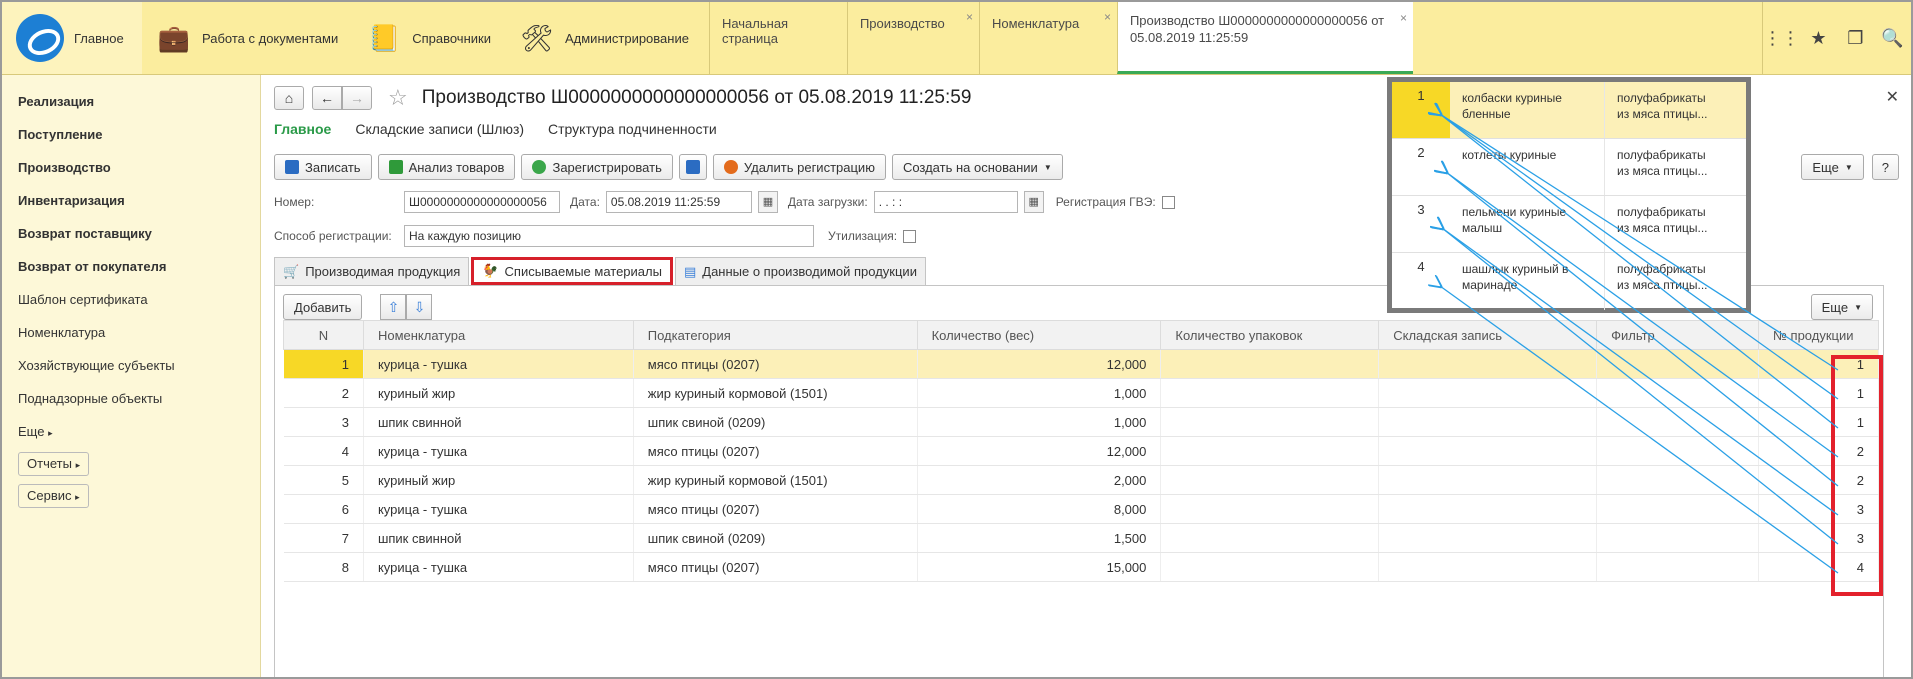  I want to click on sidebar-item-certificate-template: Шаблон сертификата, so click(131, 299).